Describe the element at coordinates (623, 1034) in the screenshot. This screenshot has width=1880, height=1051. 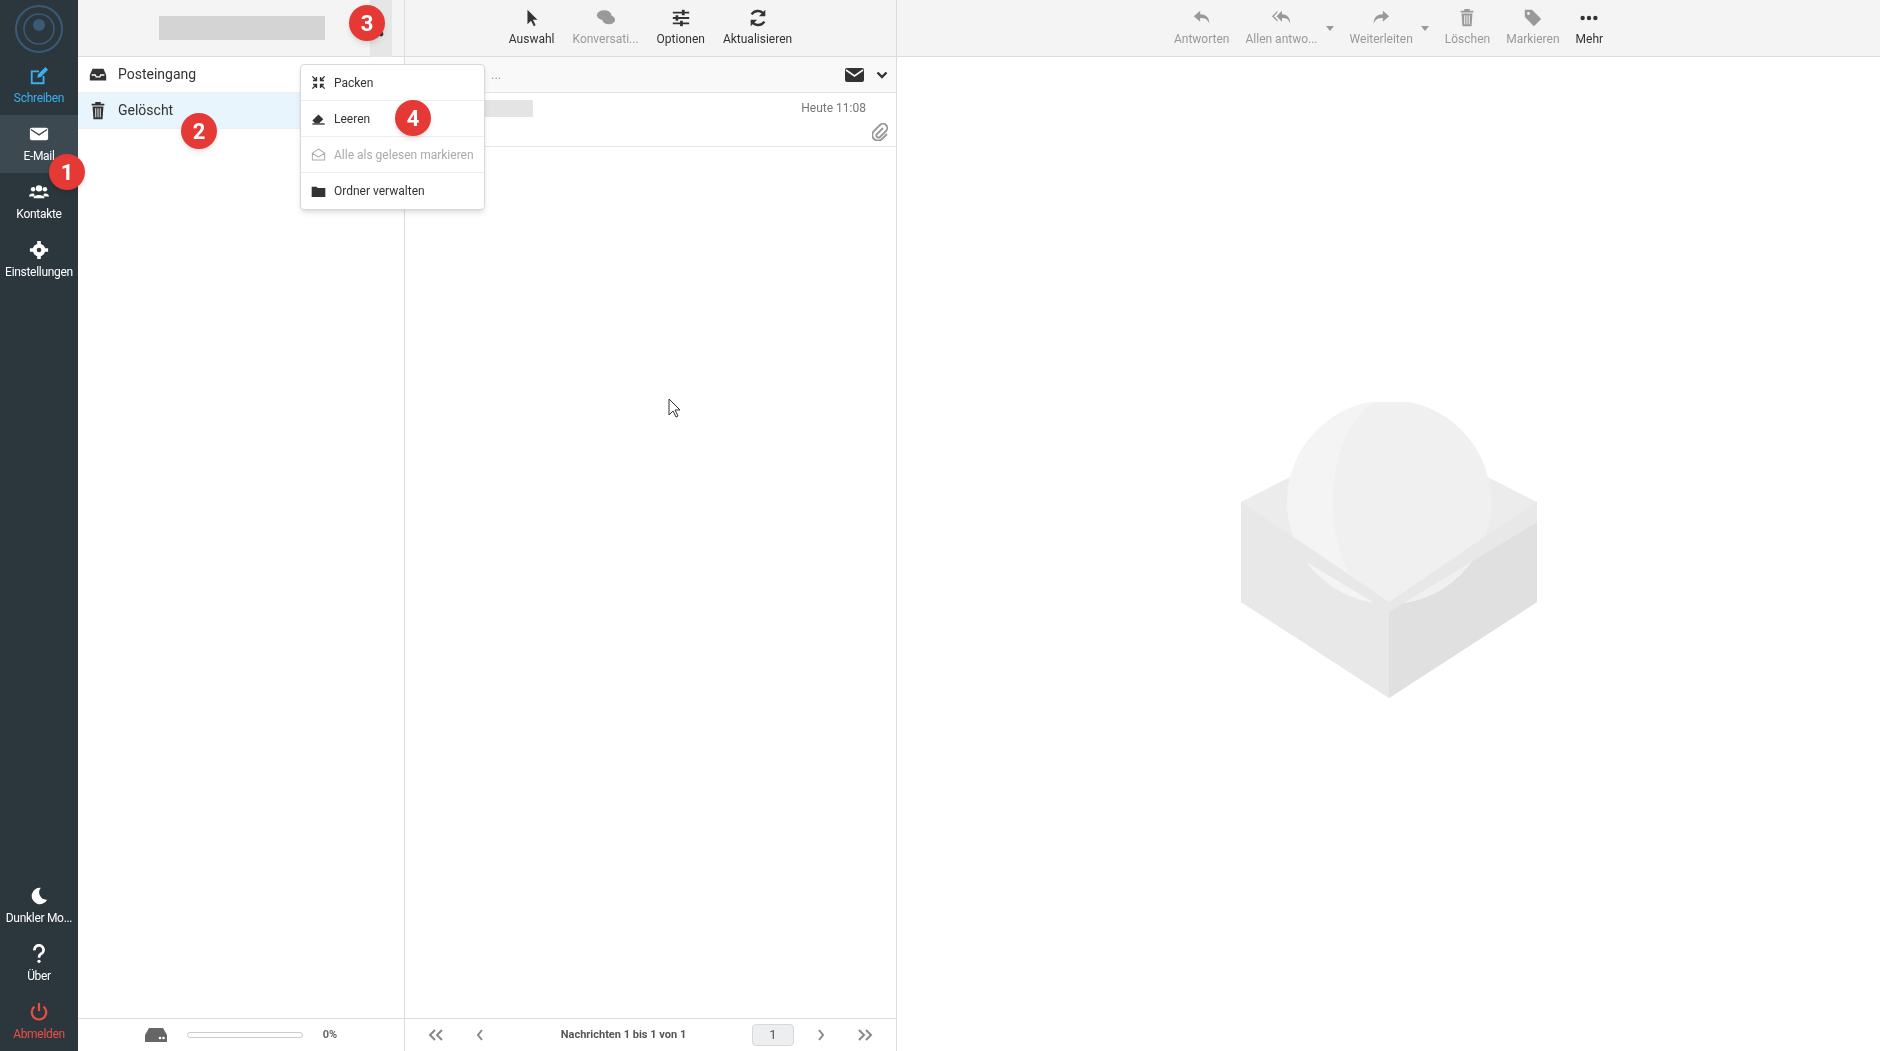
I see `pagination-summary: Nachrichten 1 bis 1 von 1` at that location.